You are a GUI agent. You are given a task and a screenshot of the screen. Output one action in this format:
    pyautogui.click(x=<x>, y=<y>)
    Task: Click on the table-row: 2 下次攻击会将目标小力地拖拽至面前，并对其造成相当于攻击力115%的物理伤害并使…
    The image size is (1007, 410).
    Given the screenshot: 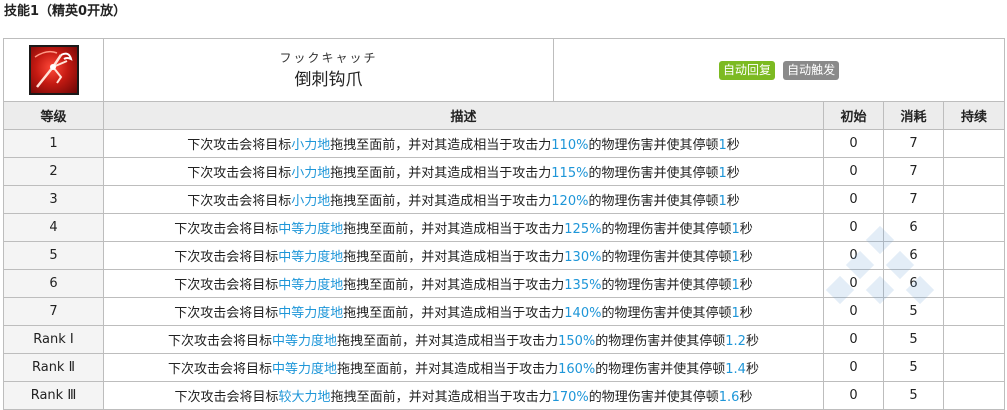 What is the action you would take?
    pyautogui.click(x=504, y=171)
    